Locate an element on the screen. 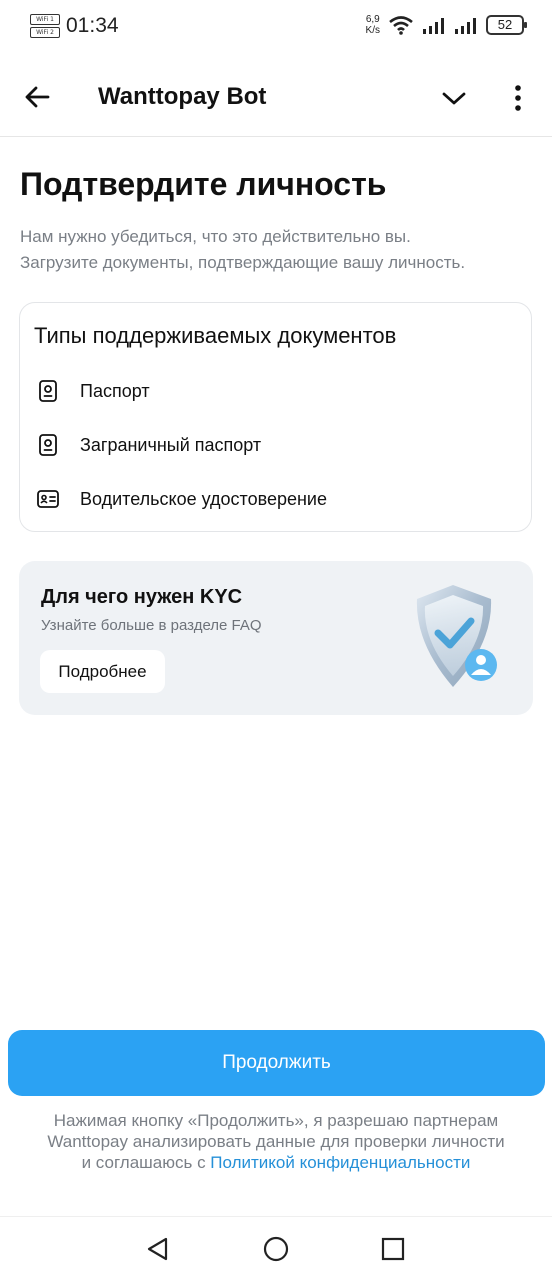  status-time: 01:34 is located at coordinates (92, 25).